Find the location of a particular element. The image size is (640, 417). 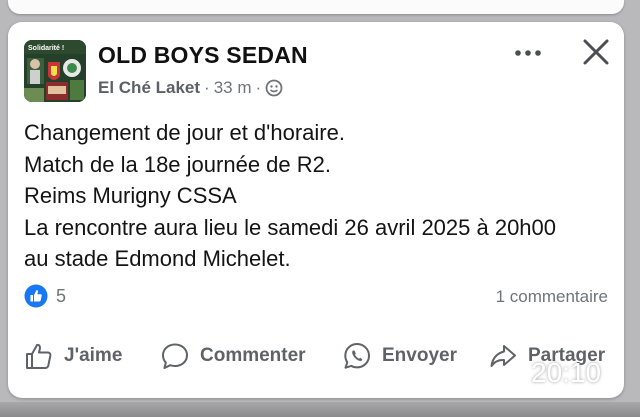

thumbs-up-icon is located at coordinates (39, 356).